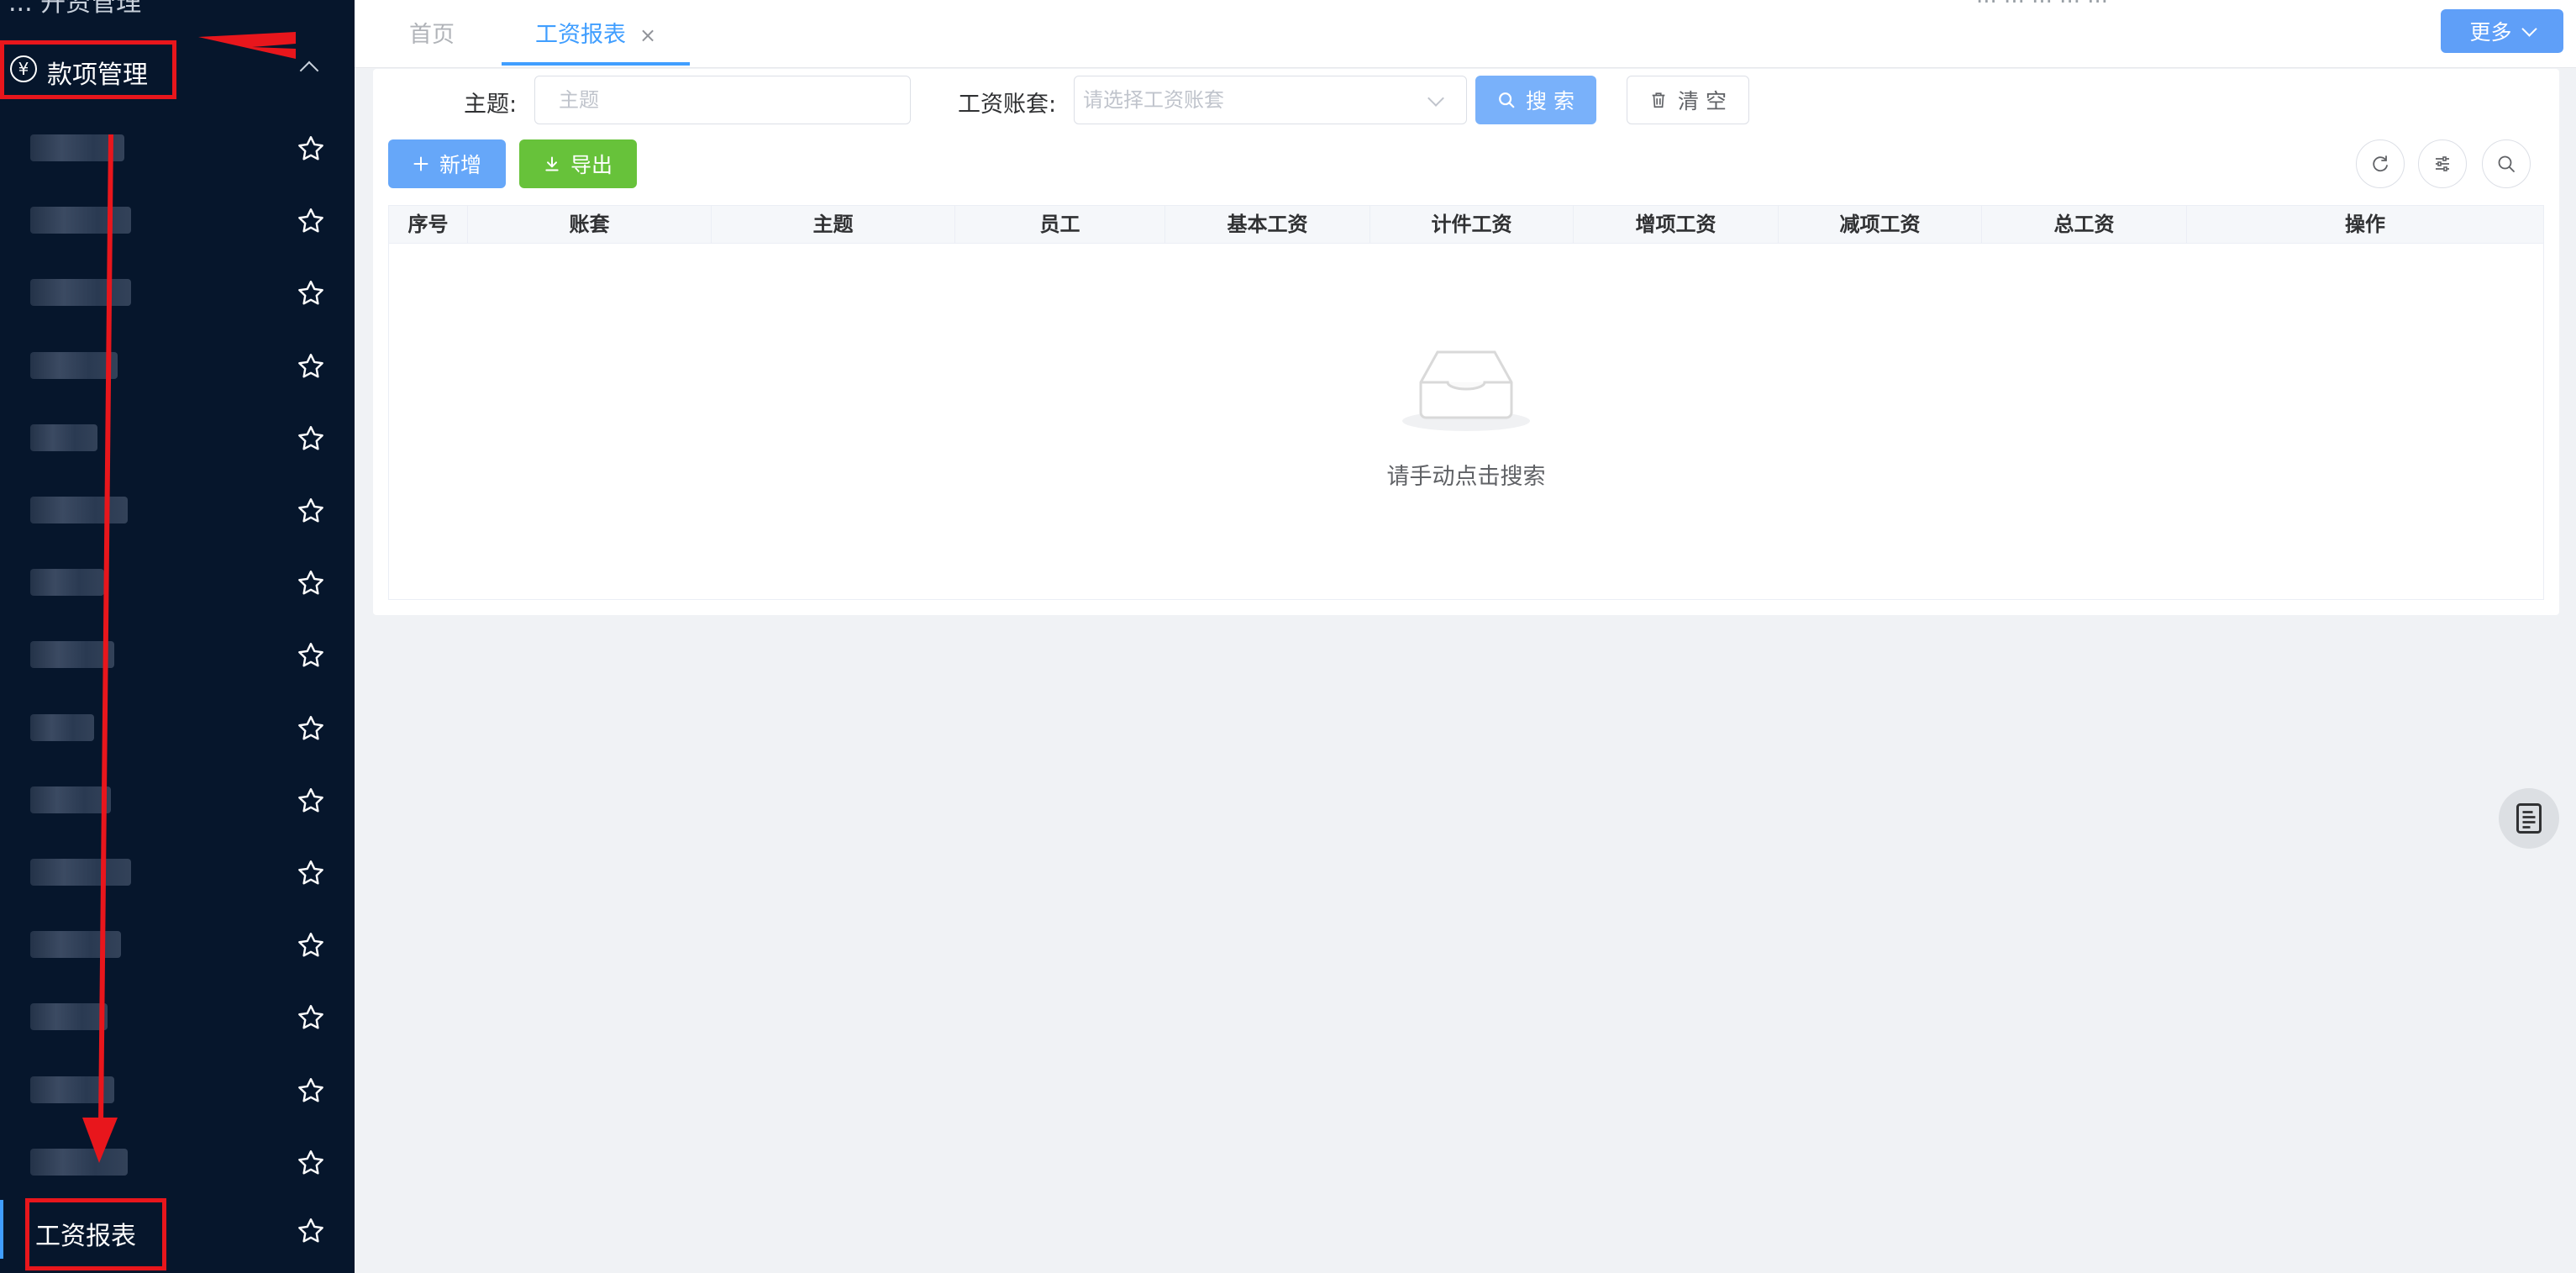 The height and width of the screenshot is (1273, 2576). I want to click on column-header: 增项工资, so click(1676, 225).